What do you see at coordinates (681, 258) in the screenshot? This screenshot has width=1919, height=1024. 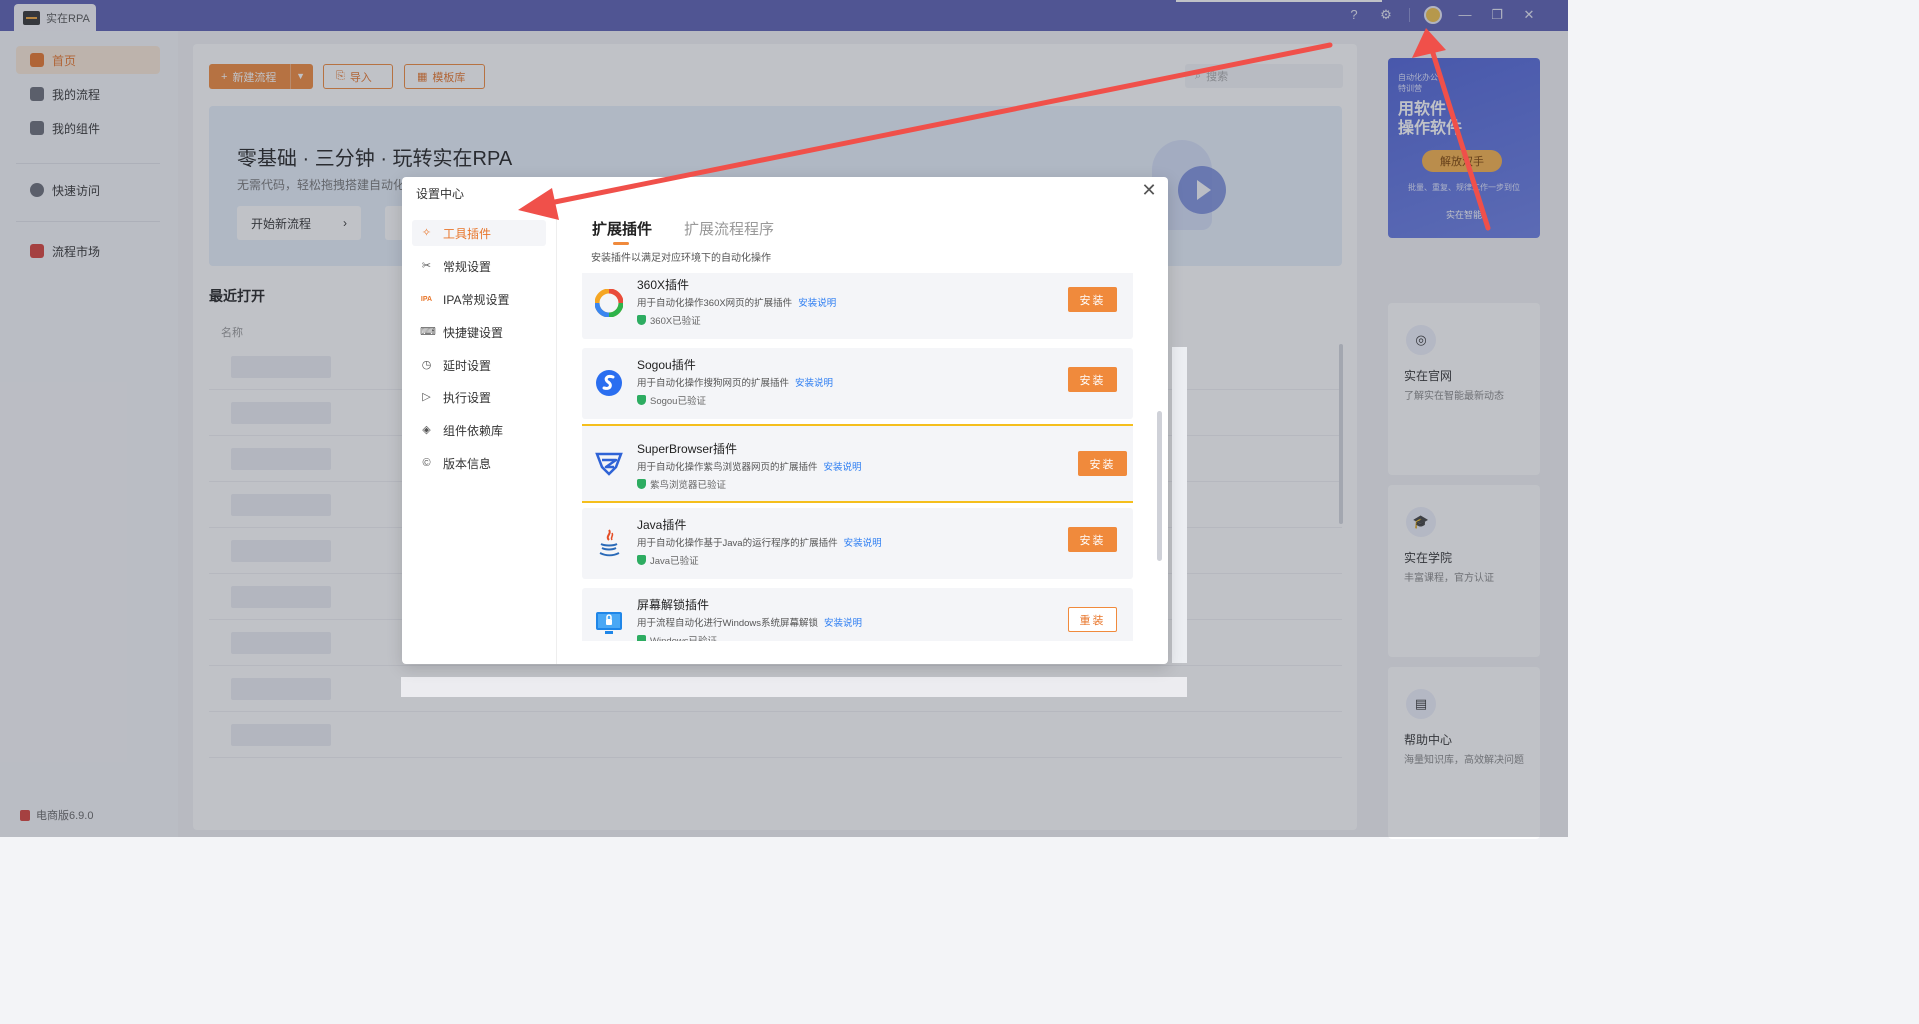 I see `tab-description: 安装插件以满足对应环境下的自动化操作` at bounding box center [681, 258].